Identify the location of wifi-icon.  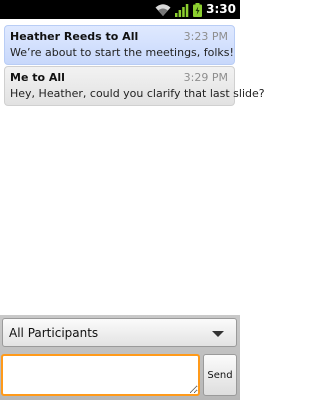
(163, 9).